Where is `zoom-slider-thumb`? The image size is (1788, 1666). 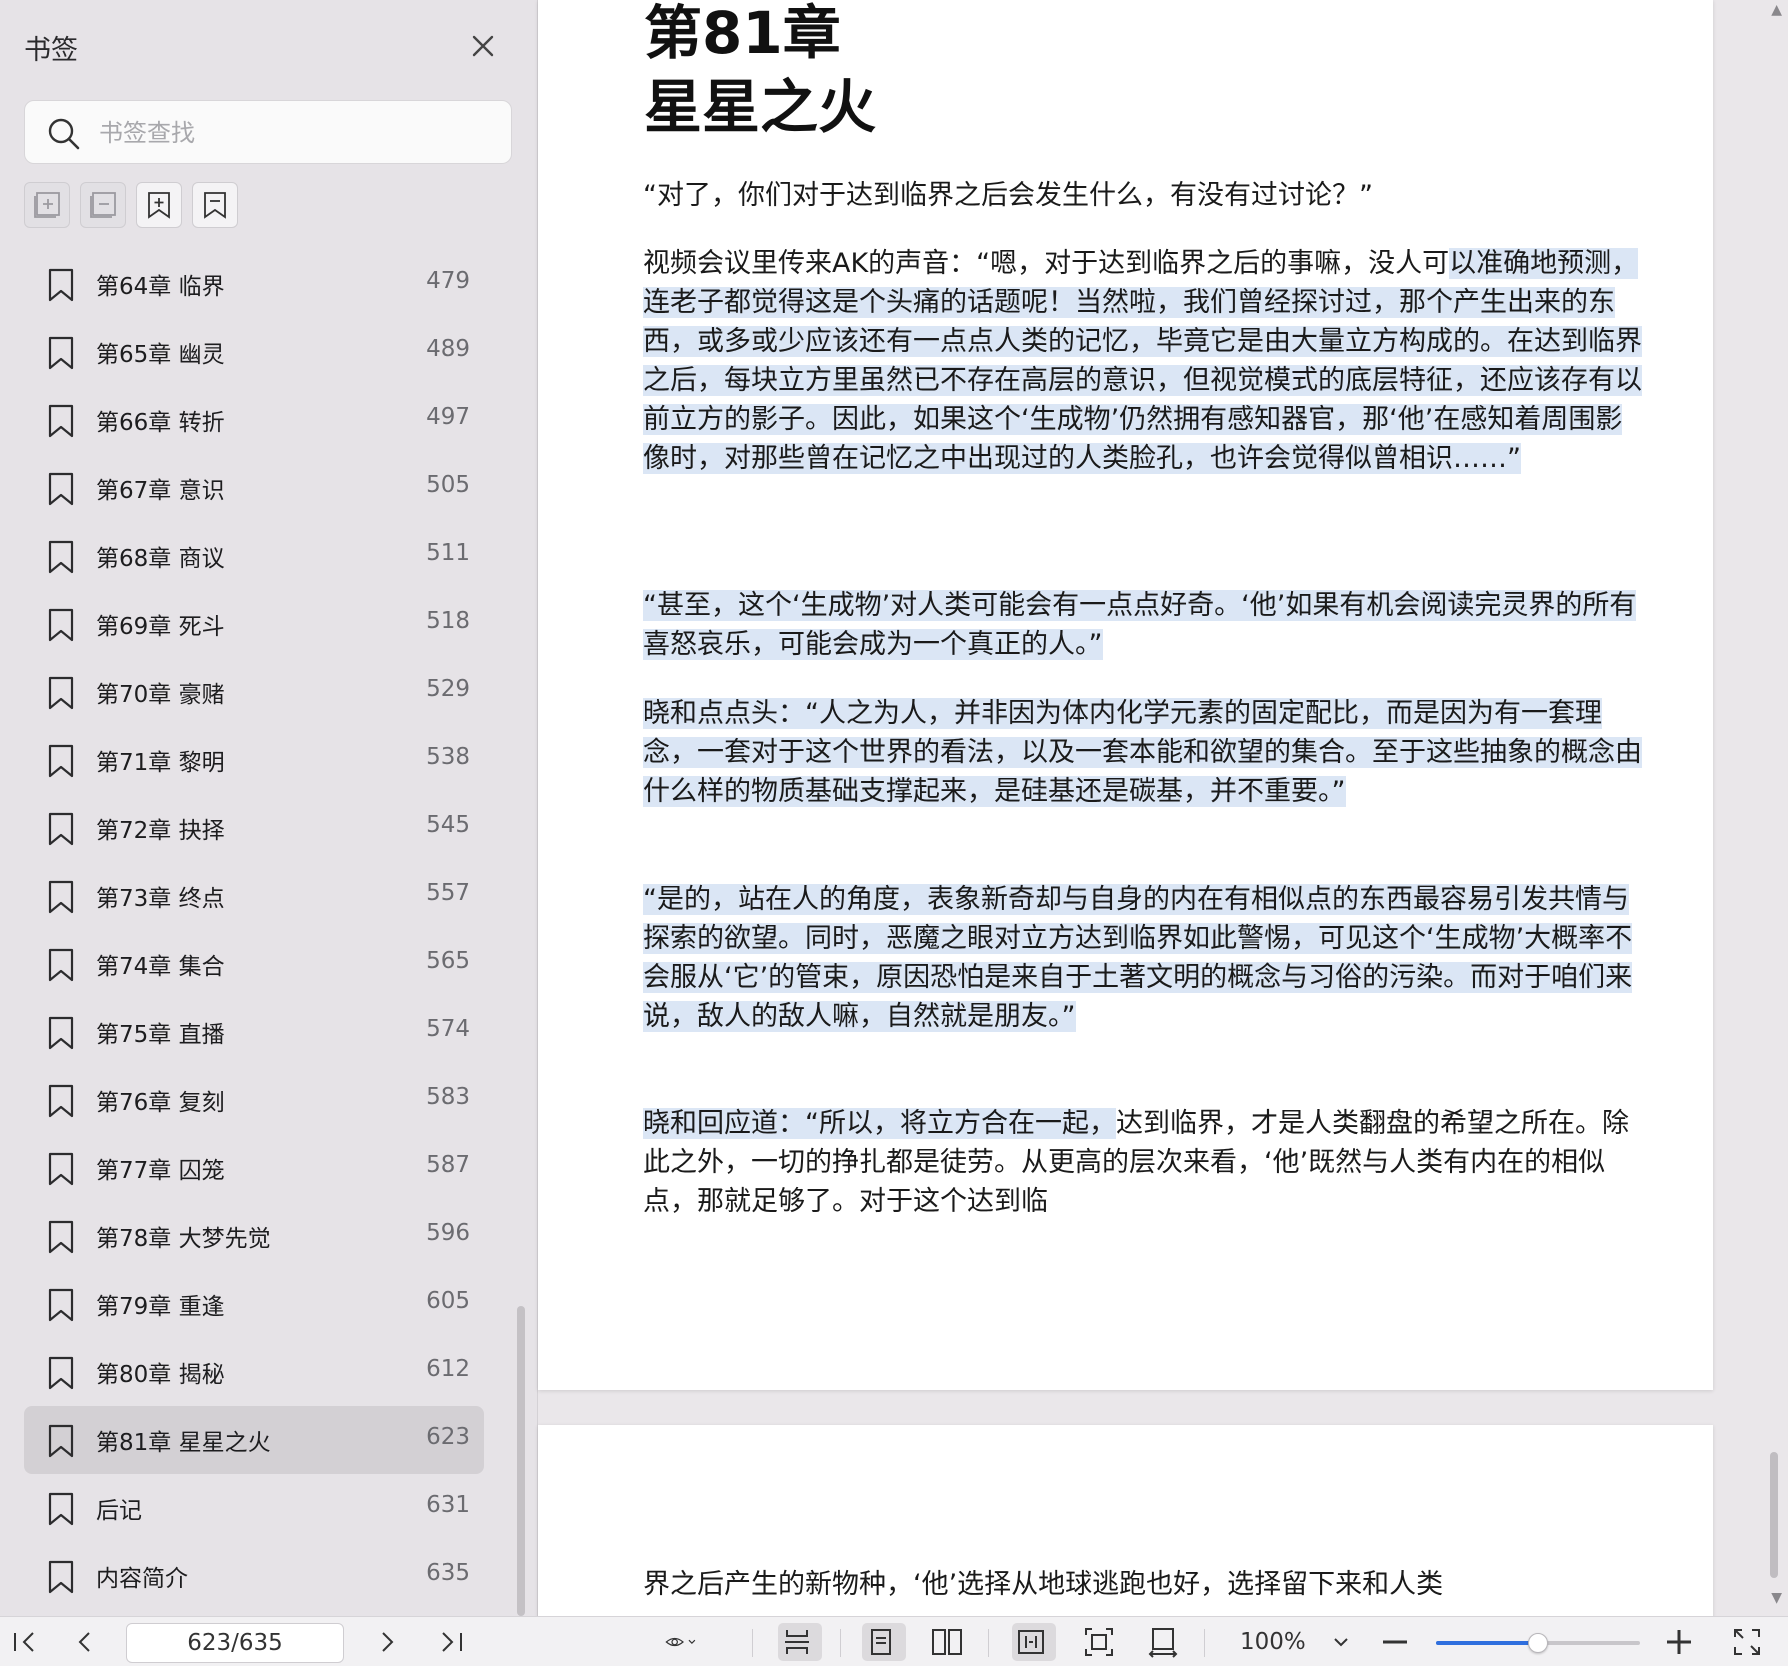
zoom-slider-thumb is located at coordinates (1538, 1643).